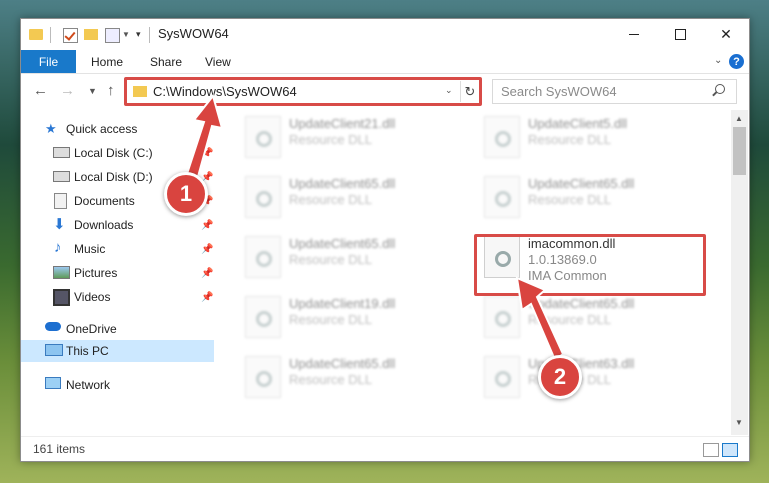 The height and width of the screenshot is (483, 769). Describe the element at coordinates (48, 61) in the screenshot. I see `tab-file: File` at that location.